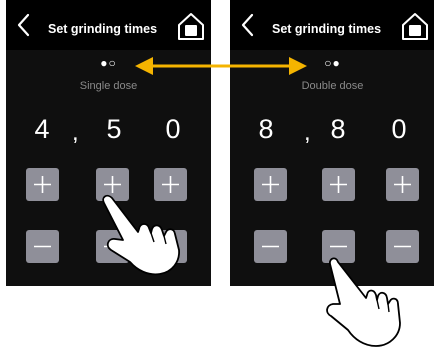  What do you see at coordinates (266, 129) in the screenshot?
I see `digit-seconds: 8` at bounding box center [266, 129].